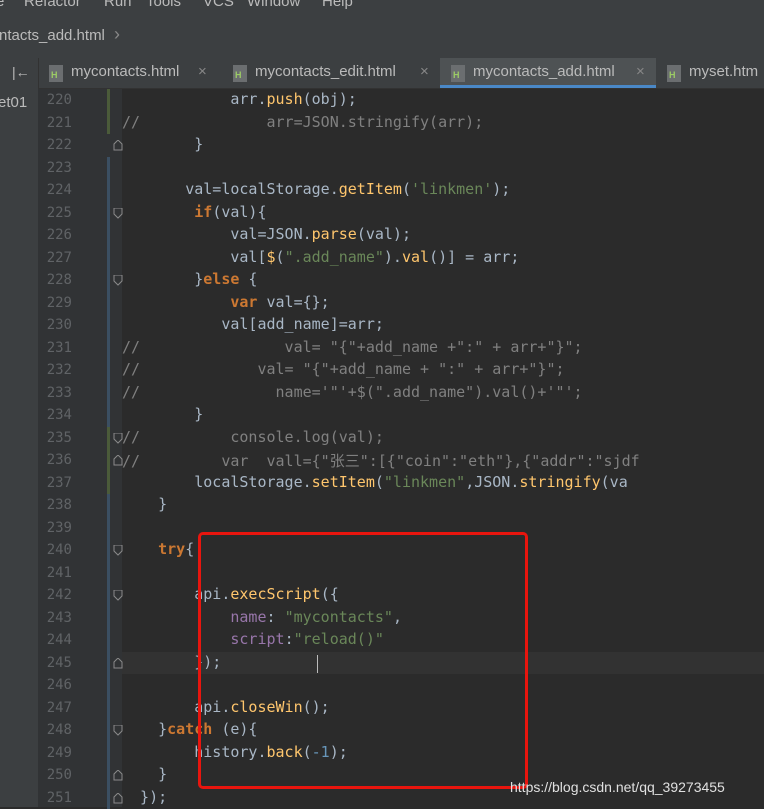  What do you see at coordinates (382, 37) in the screenshot?
I see `navigation-bar: ntacts_add.html ›` at bounding box center [382, 37].